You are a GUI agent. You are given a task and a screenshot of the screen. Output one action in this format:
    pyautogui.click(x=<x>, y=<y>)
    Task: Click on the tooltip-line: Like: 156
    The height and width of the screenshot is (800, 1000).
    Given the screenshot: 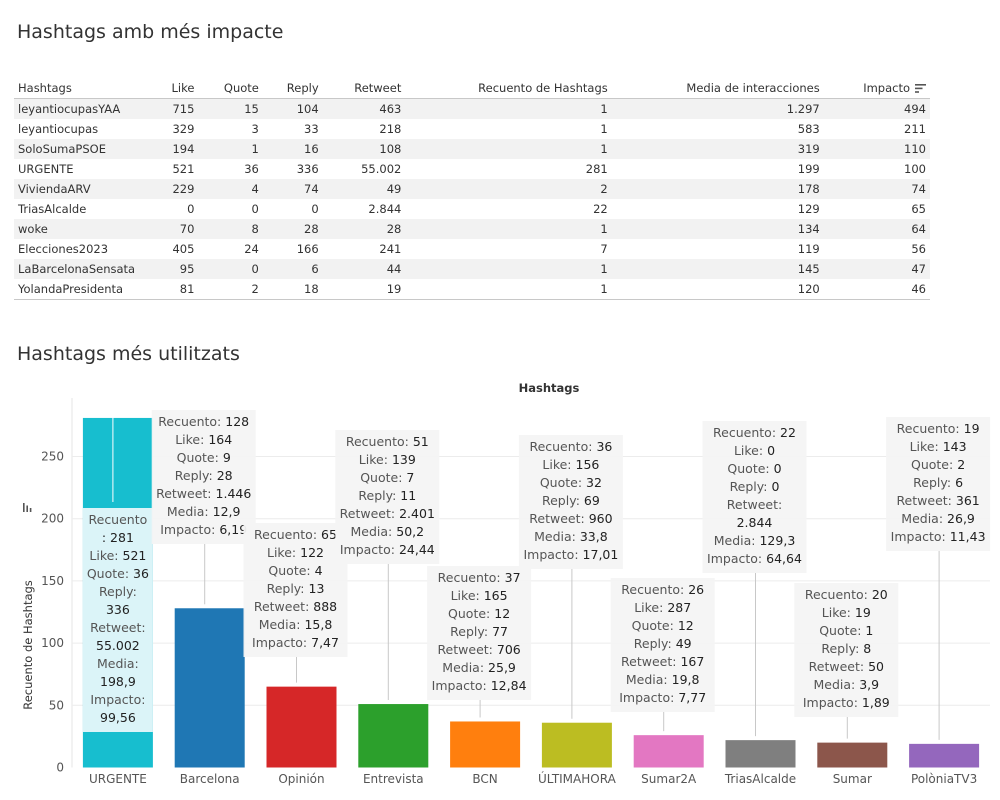 What is the action you would take?
    pyautogui.click(x=570, y=464)
    